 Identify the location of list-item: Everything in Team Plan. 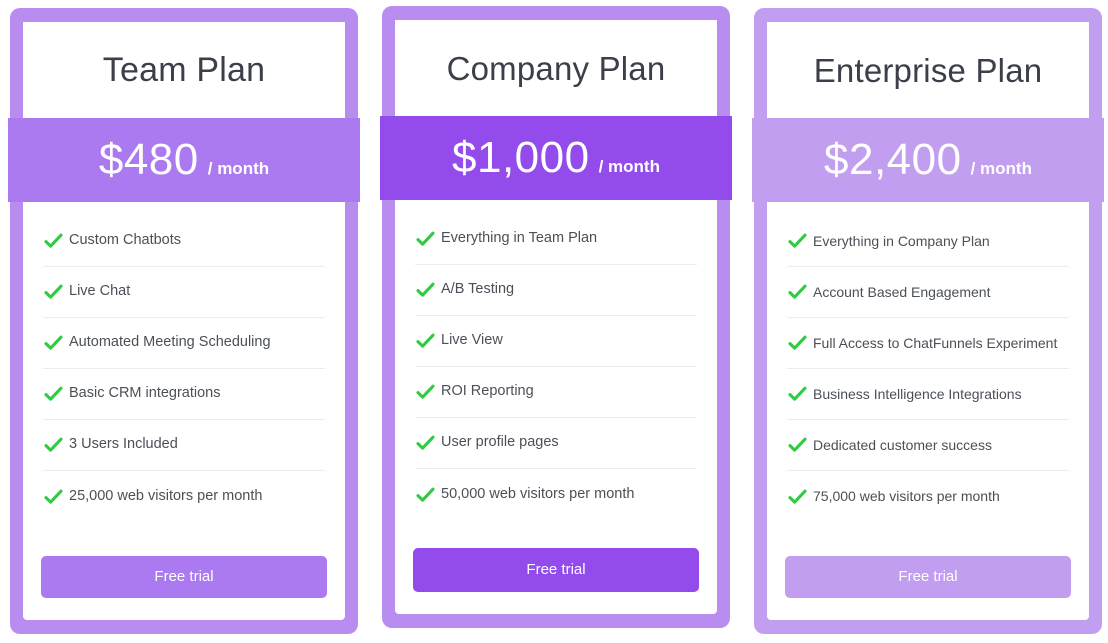
(556, 239).